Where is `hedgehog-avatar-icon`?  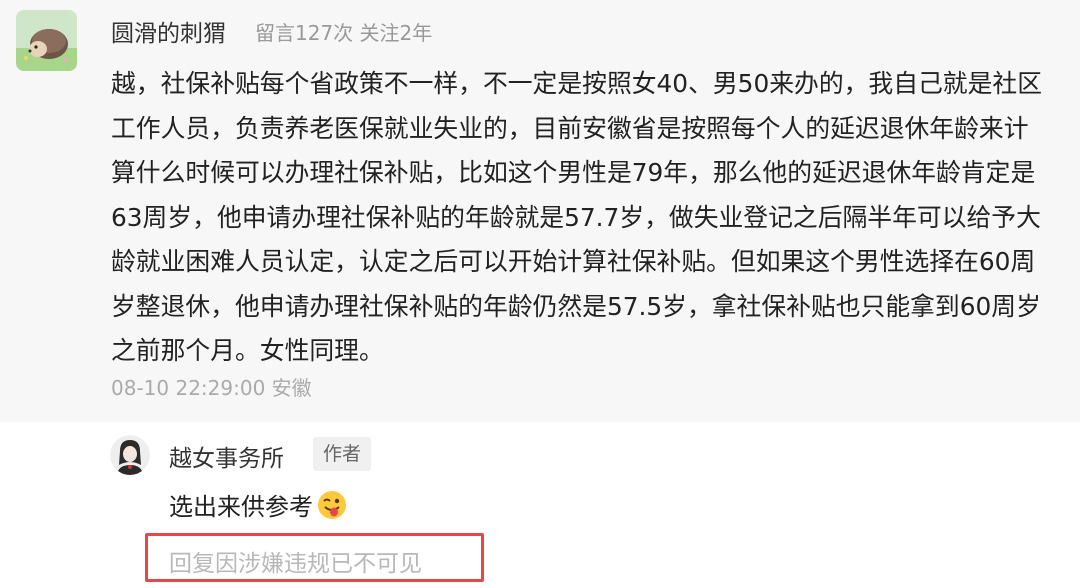
hedgehog-avatar-icon is located at coordinates (46, 40).